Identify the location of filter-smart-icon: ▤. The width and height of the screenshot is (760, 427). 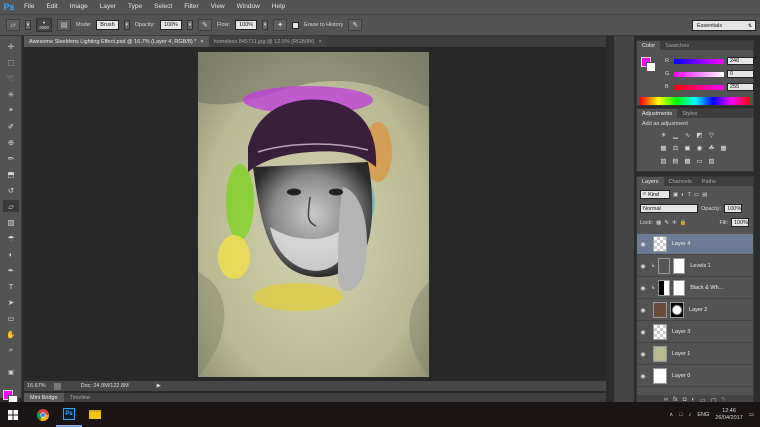
(704, 195).